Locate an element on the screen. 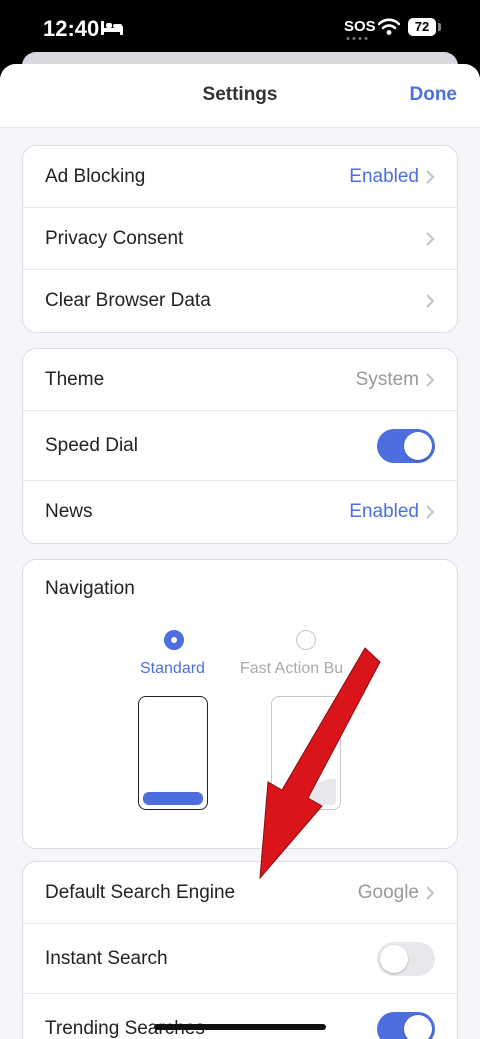  trending-searches-row: Trending Searches is located at coordinates (240, 1016).